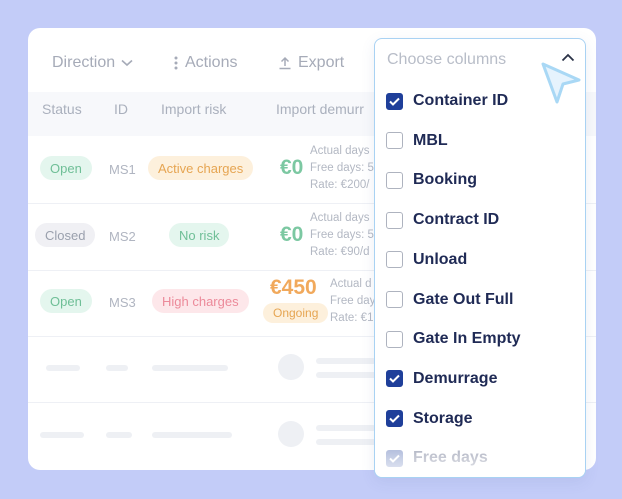 The height and width of the screenshot is (499, 622). Describe the element at coordinates (122, 236) in the screenshot. I see `row-id: MS2` at that location.